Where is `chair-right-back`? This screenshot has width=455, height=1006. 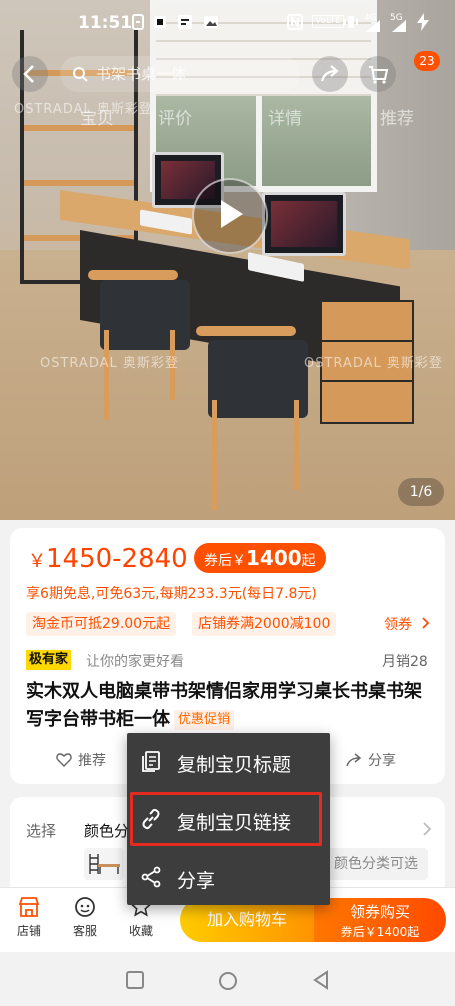 chair-right-back is located at coordinates (246, 331).